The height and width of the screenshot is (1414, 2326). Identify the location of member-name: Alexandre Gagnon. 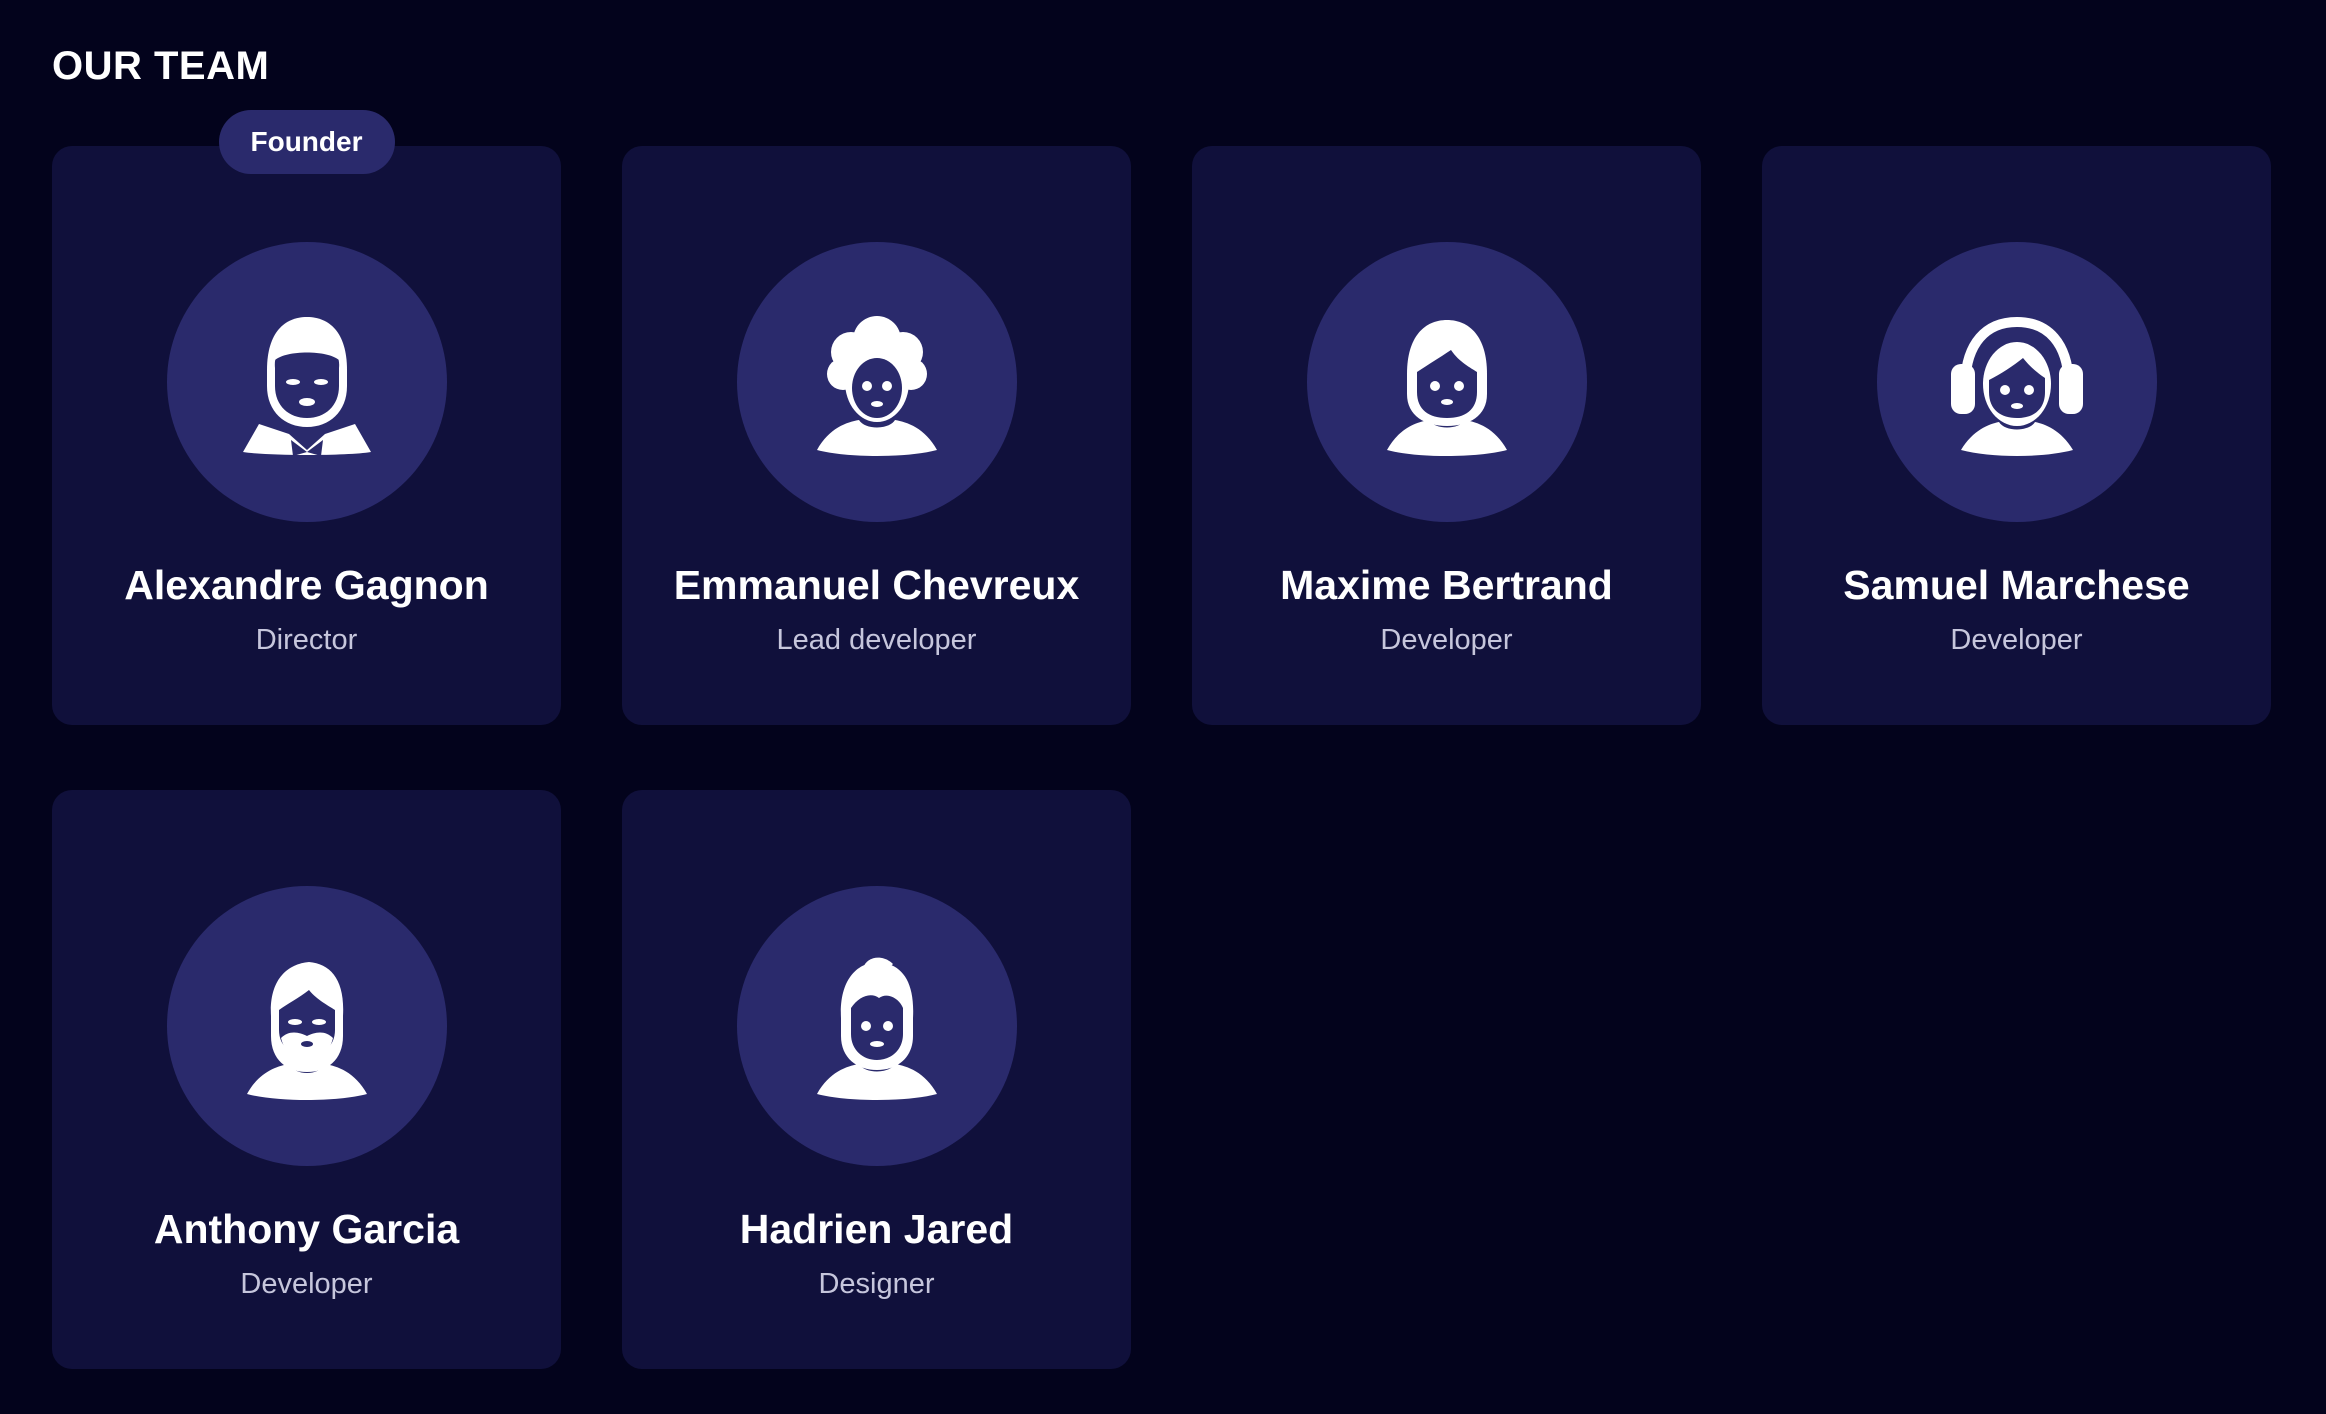
(306, 585).